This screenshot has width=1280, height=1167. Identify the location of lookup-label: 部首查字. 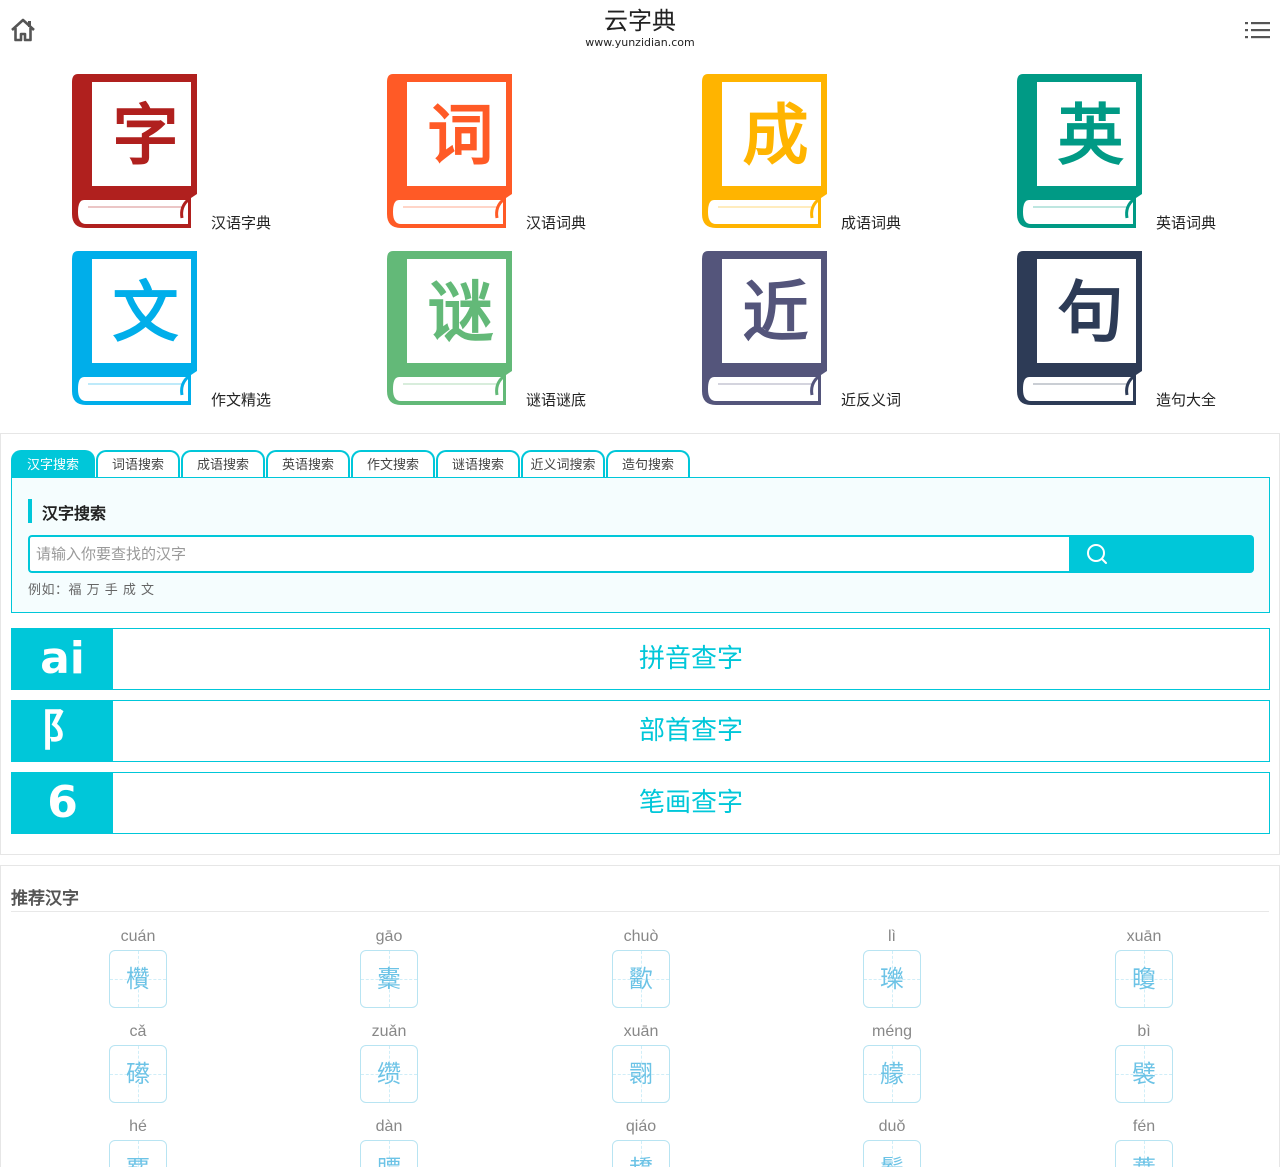
(690, 731).